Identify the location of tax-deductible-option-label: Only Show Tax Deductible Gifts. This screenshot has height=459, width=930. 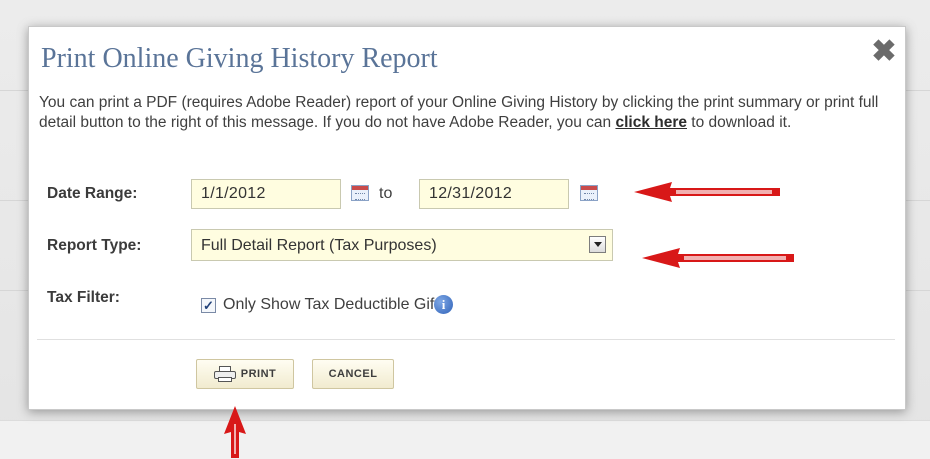
(335, 305).